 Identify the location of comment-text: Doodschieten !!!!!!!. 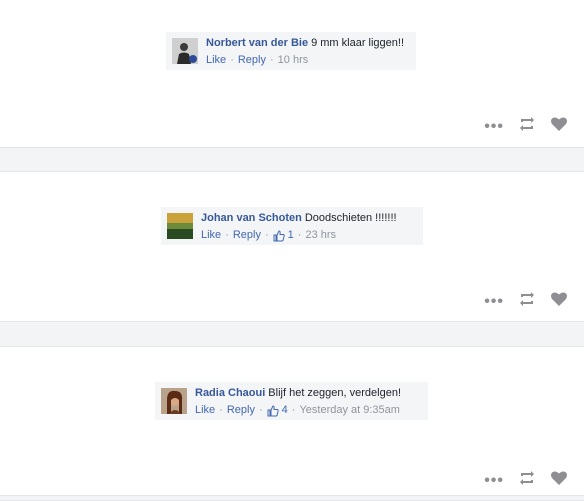
(350, 218).